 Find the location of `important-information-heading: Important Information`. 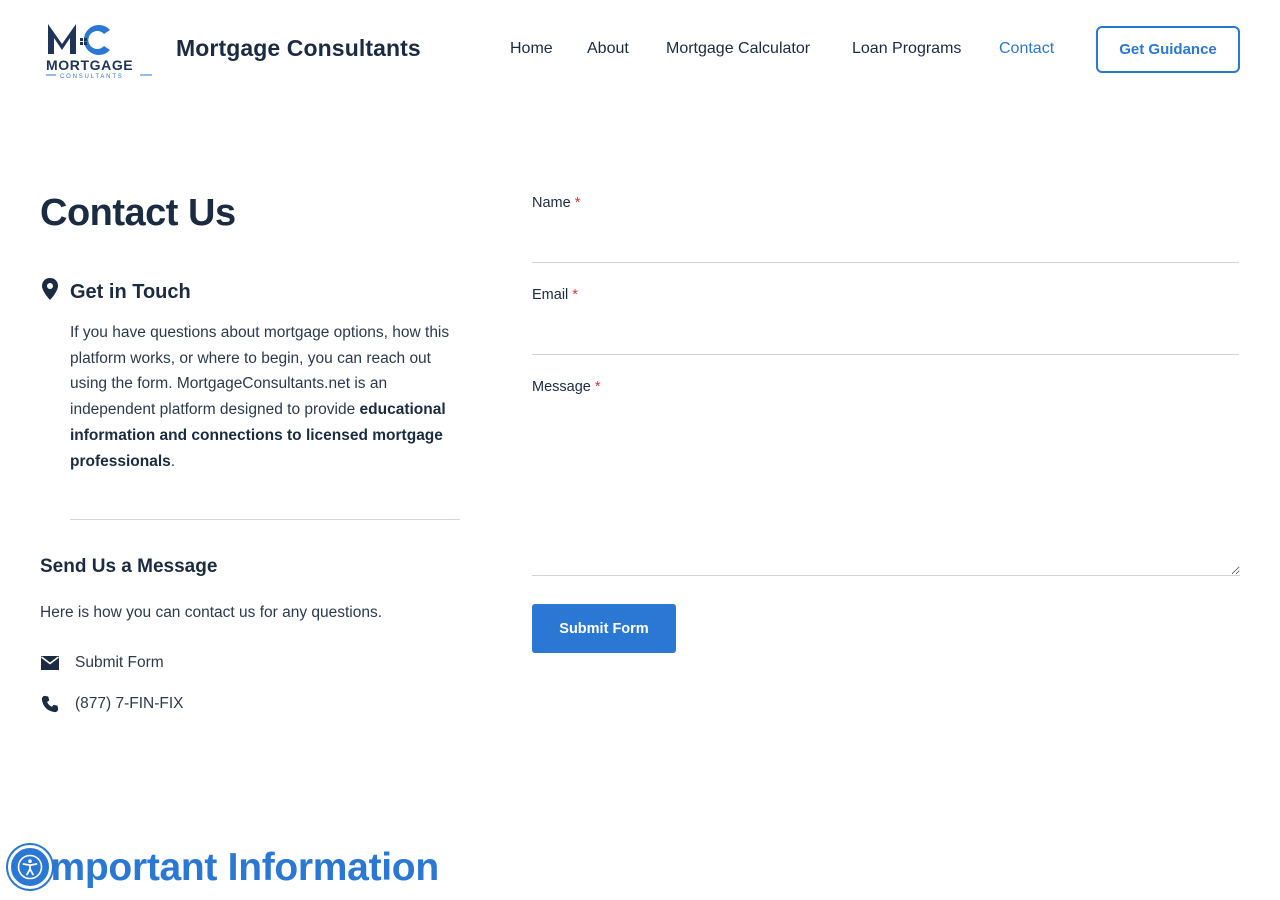

important-information-heading: Important Information is located at coordinates (239, 867).